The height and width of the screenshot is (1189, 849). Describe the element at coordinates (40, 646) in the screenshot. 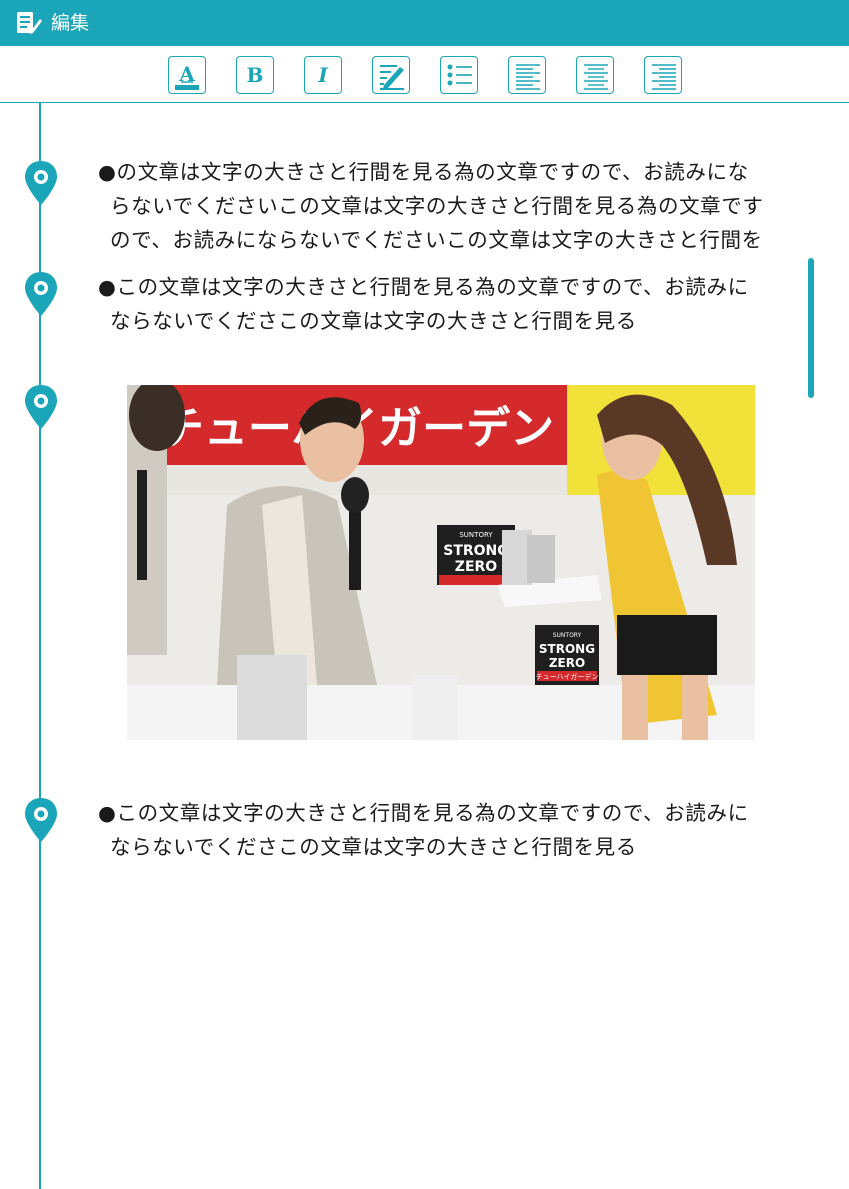

I see `timeline-line` at that location.